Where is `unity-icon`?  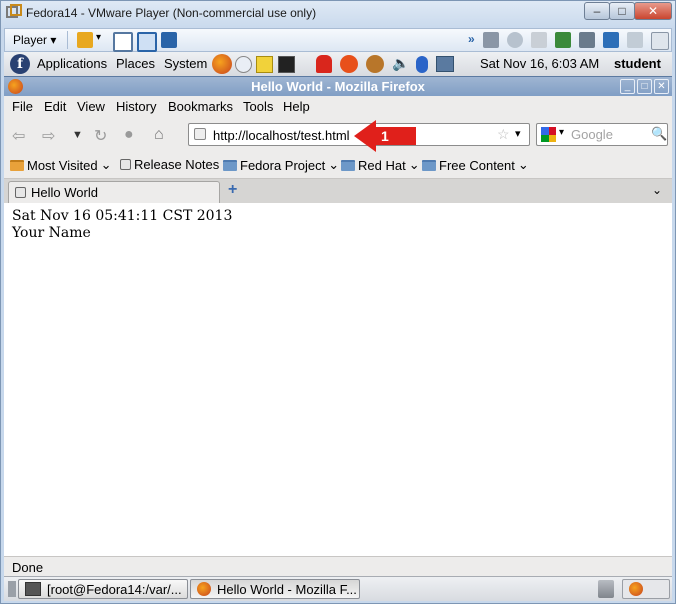
unity-icon is located at coordinates (169, 40).